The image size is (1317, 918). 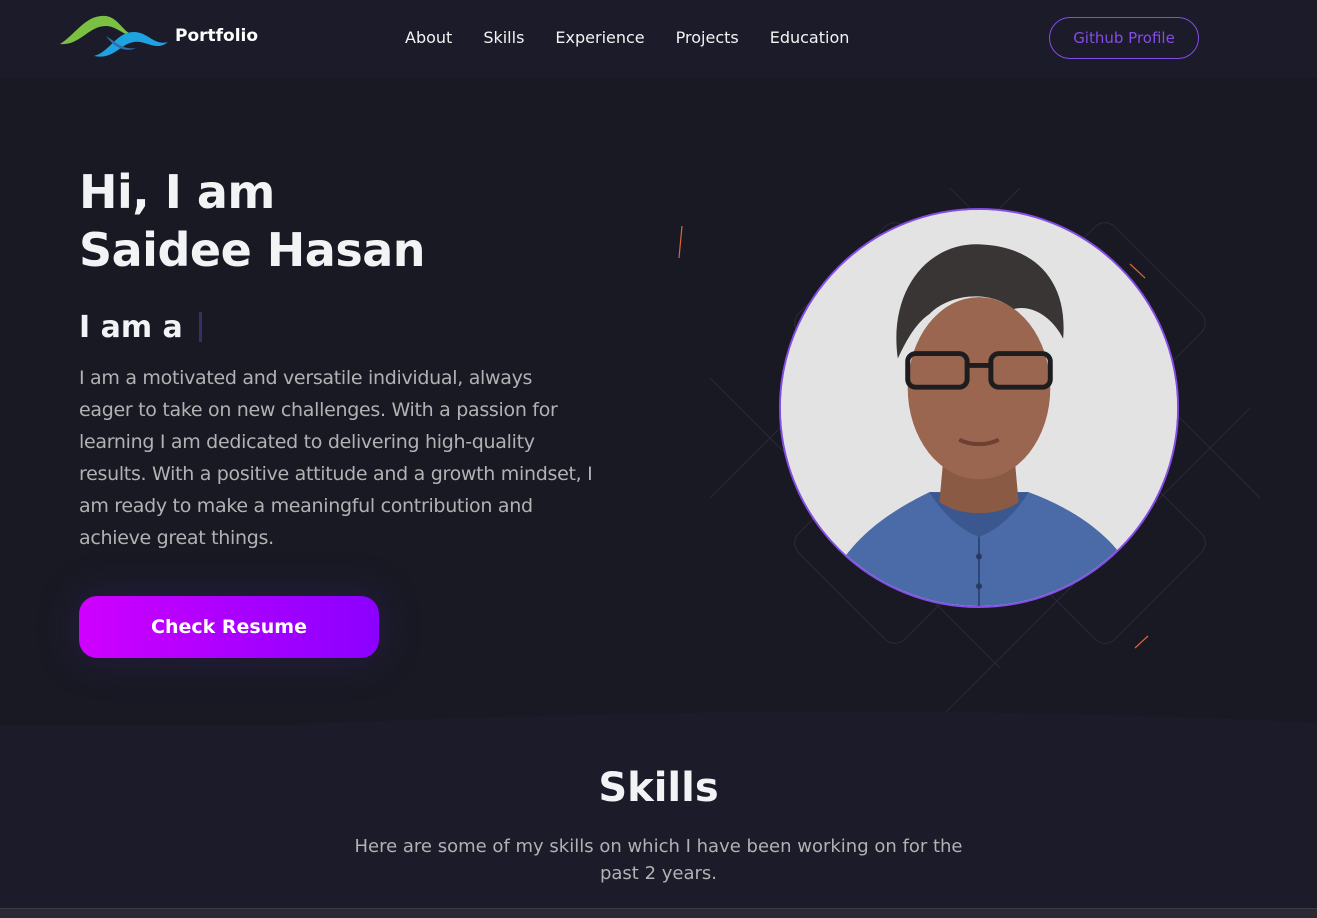 I want to click on bottom-edge-bar, so click(x=658, y=913).